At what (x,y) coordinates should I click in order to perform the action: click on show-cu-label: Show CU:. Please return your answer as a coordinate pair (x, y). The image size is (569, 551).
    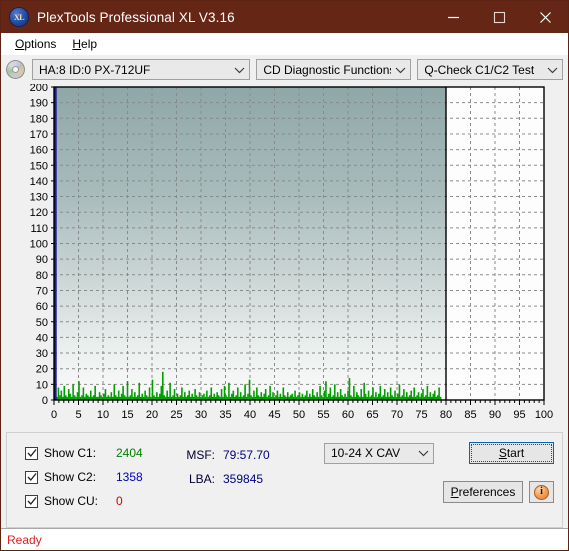
    Looking at the image, I should click on (71, 501).